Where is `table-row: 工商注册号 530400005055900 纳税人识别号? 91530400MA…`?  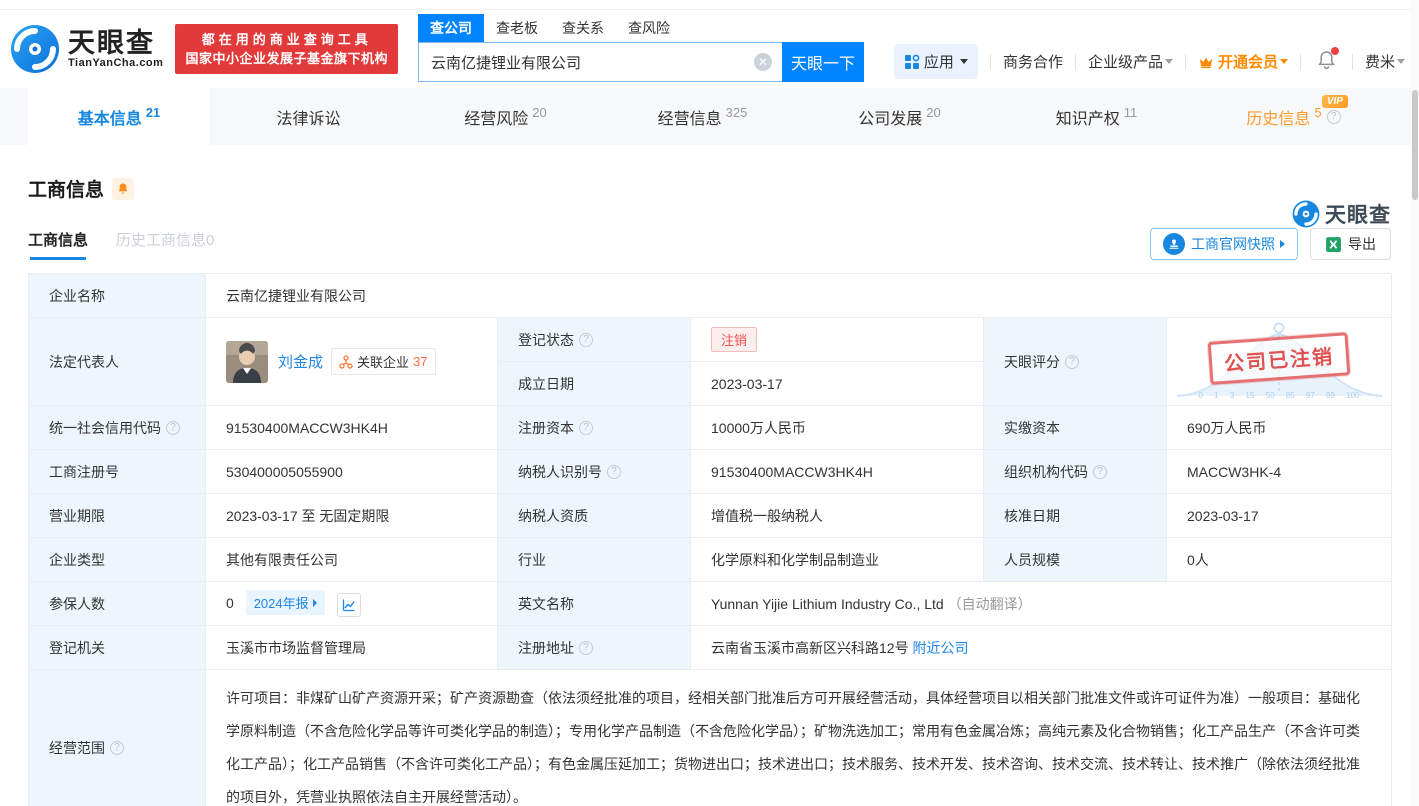 table-row: 工商注册号 530400005055900 纳税人识别号? 91530400MA… is located at coordinates (710, 471).